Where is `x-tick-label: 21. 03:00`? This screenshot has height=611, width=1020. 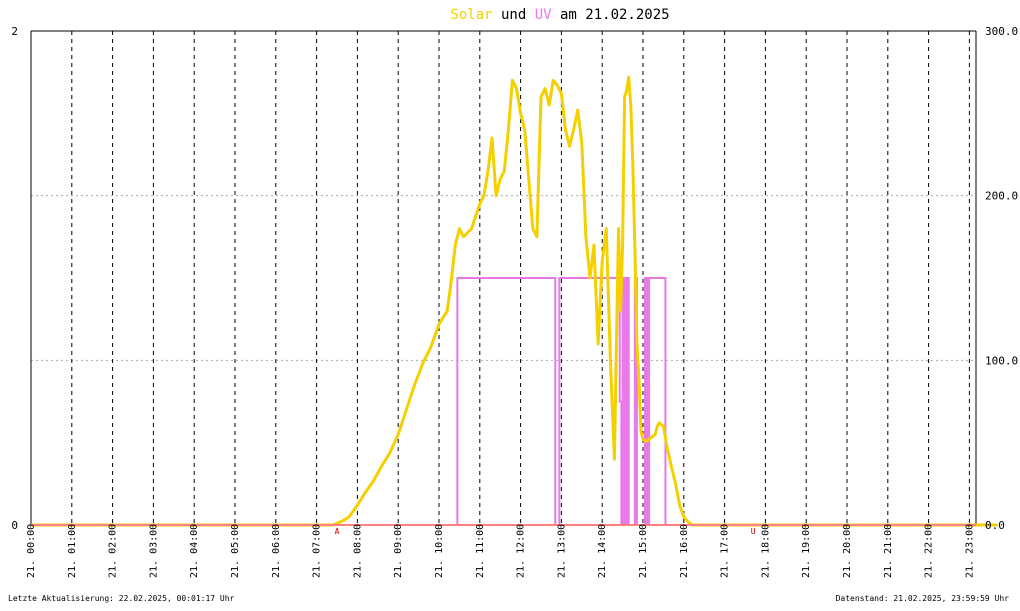 x-tick-label: 21. 03:00 is located at coordinates (153, 551).